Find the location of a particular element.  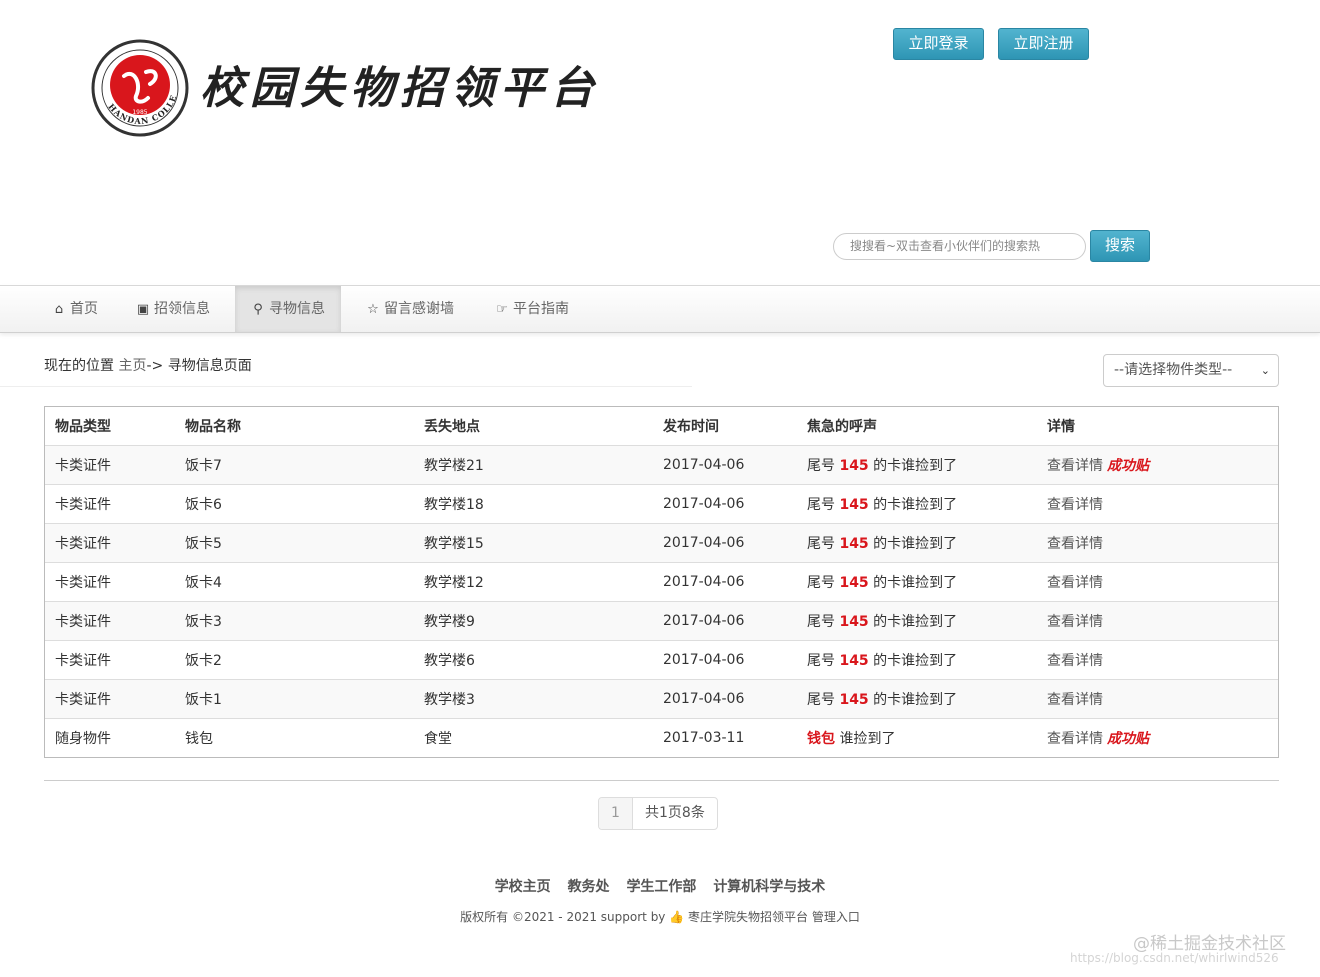

page-info: 共1页8条 is located at coordinates (675, 813).